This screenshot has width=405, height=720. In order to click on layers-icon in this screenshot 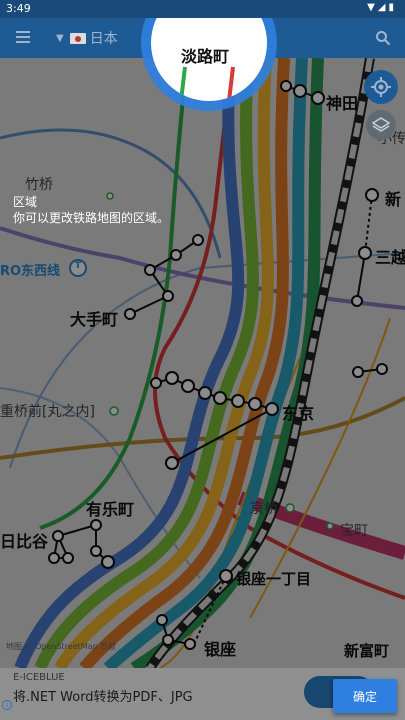, I will do `click(381, 124)`.